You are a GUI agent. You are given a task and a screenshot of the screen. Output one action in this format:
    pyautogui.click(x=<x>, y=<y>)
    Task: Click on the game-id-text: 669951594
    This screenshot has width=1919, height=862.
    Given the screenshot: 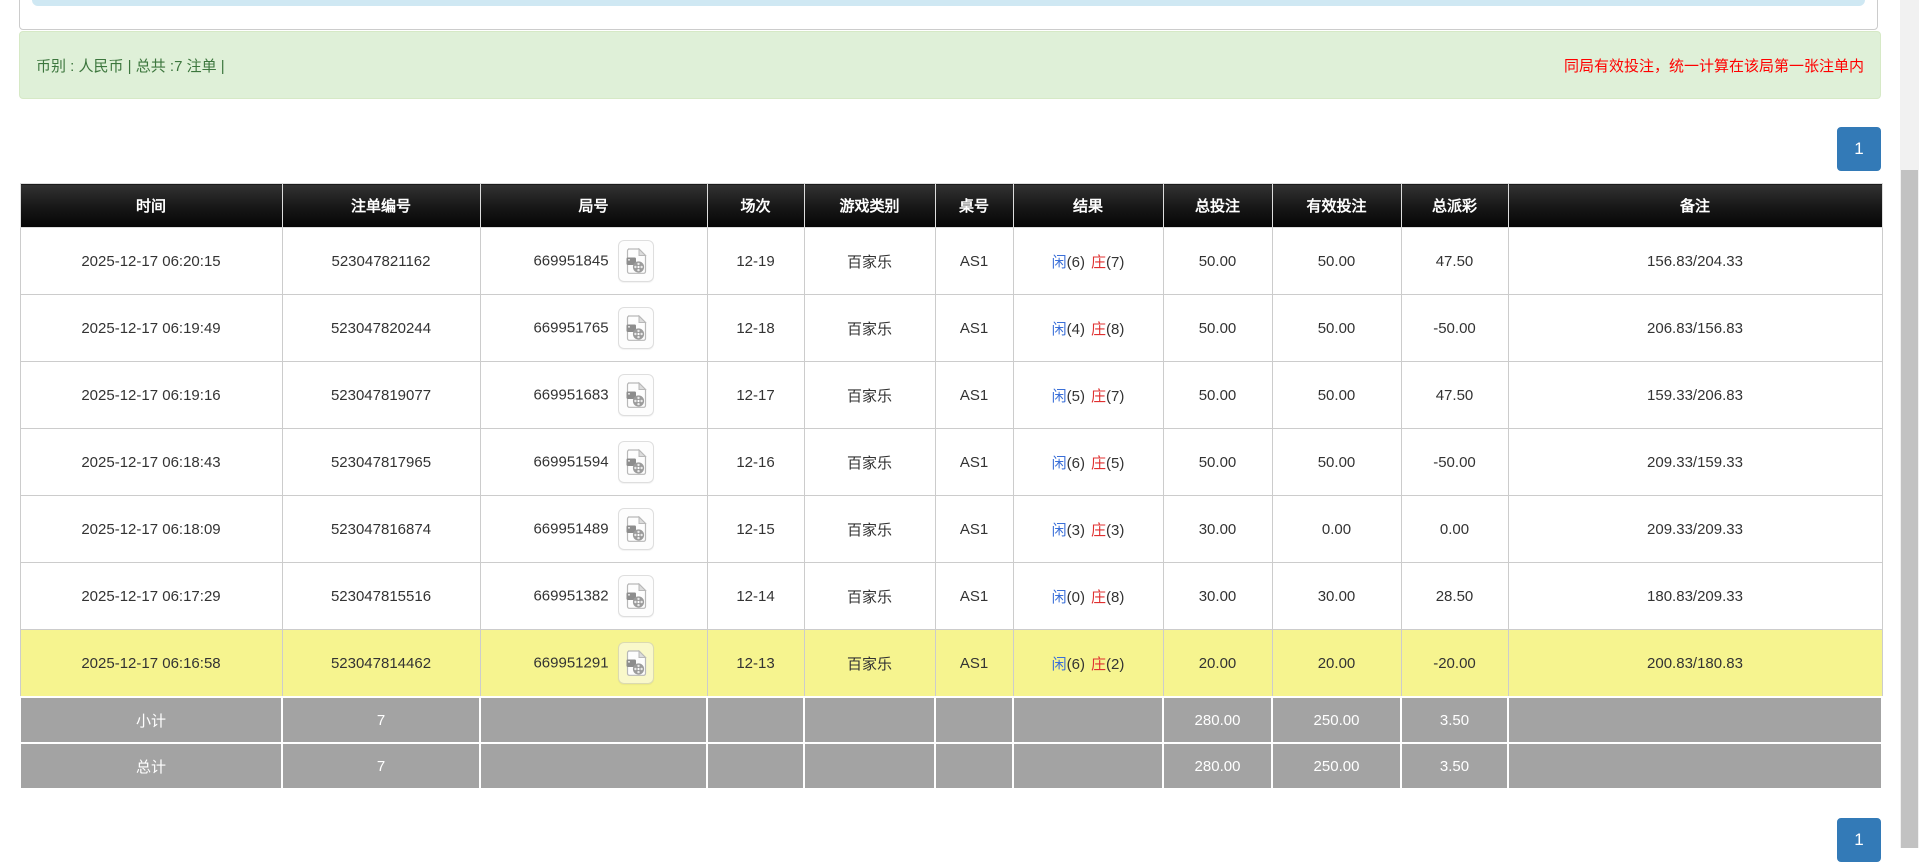 What is the action you would take?
    pyautogui.click(x=571, y=462)
    